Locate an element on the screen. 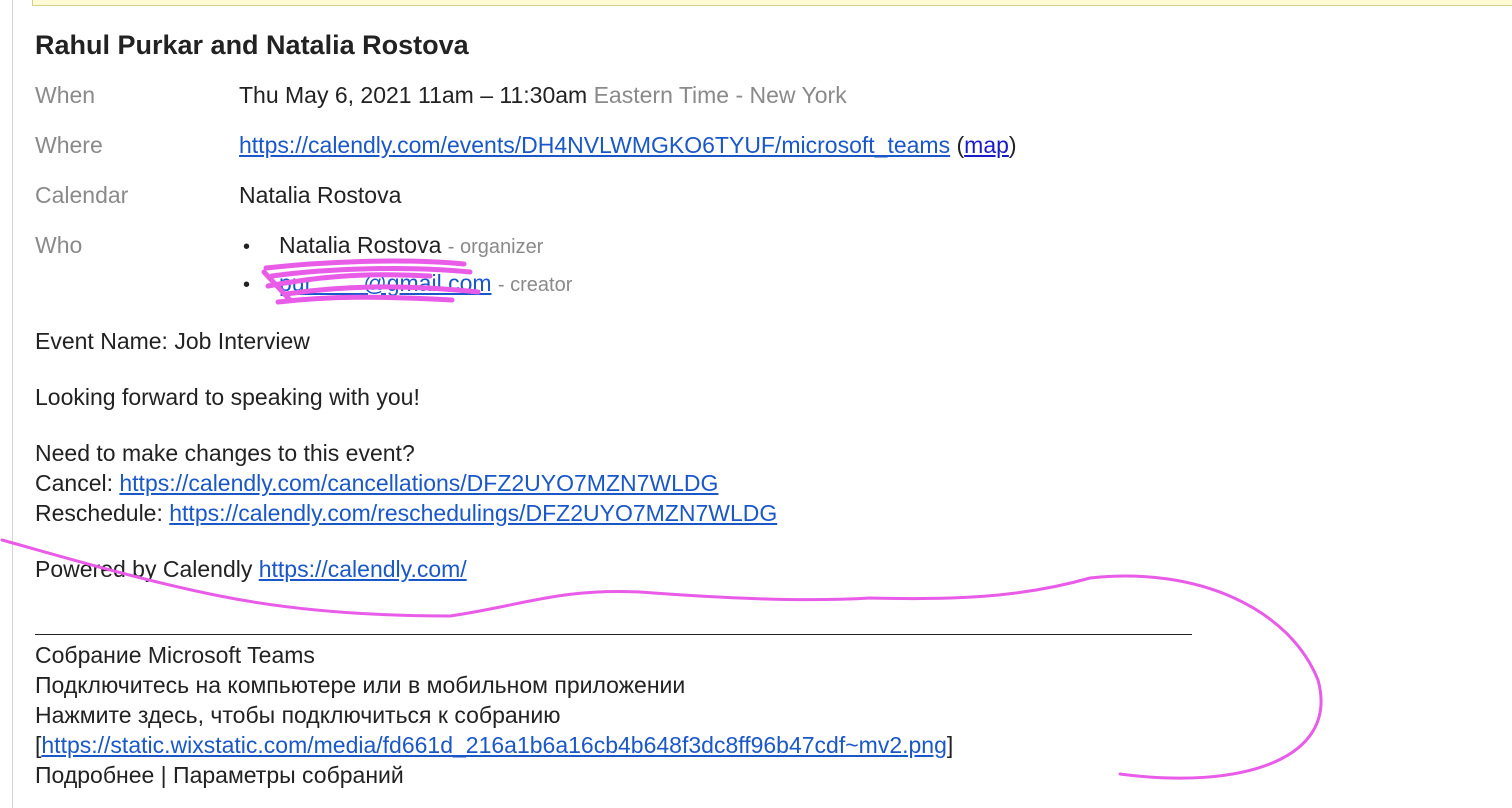  map-link: map is located at coordinates (986, 145).